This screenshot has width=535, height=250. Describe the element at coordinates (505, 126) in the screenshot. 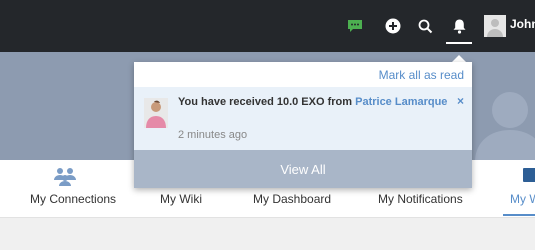

I see `profile-avatar-placeholder-icon` at that location.